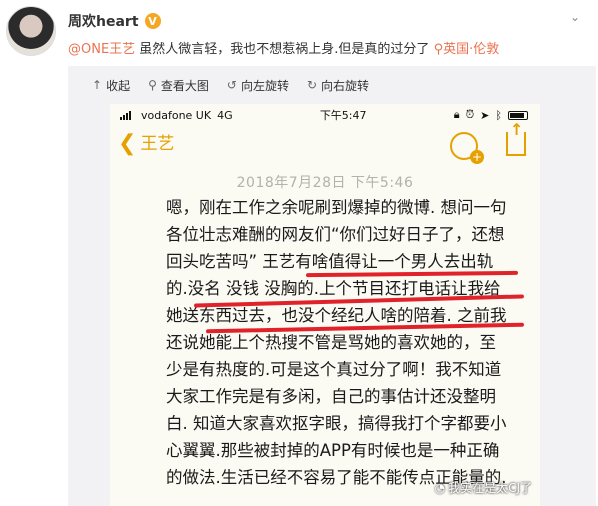  Describe the element at coordinates (577, 17) in the screenshot. I see `chevron-down-icon: ⌄` at that location.